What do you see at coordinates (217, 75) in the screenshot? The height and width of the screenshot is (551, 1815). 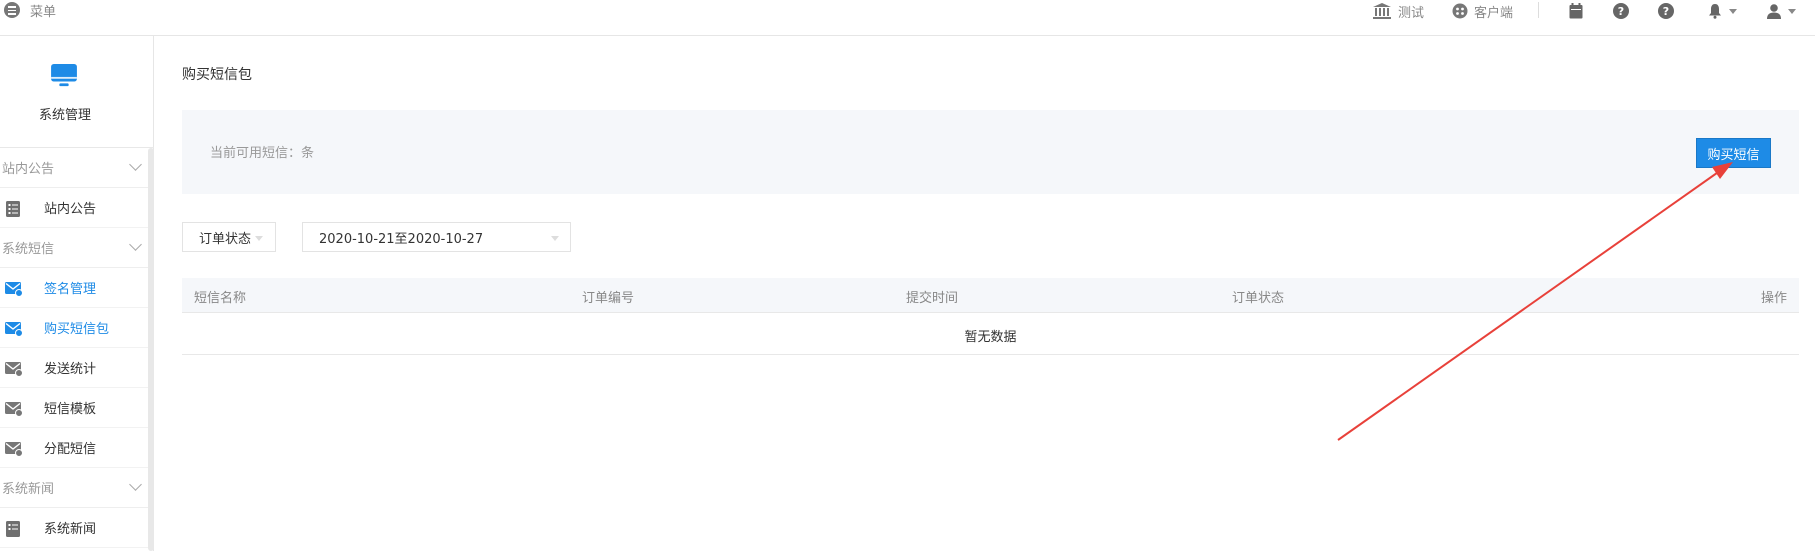 I see `page-title: 购买短信包` at bounding box center [217, 75].